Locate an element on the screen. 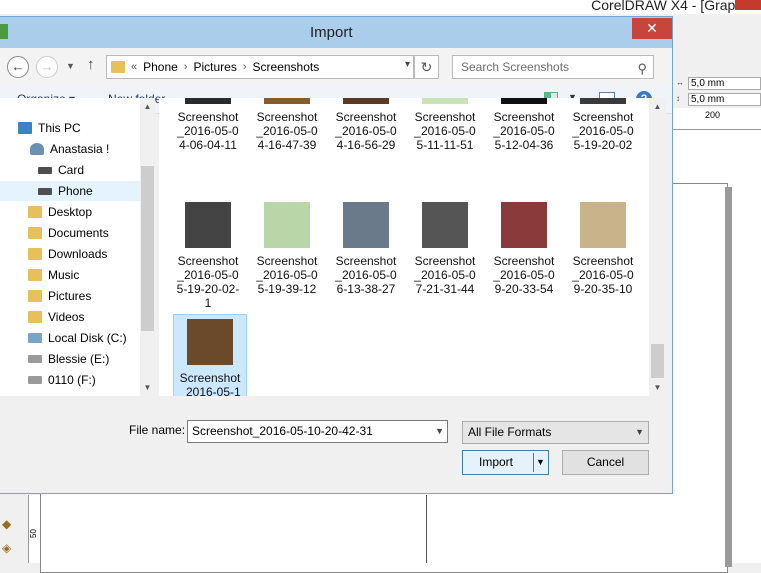 The height and width of the screenshot is (573, 761). file-item: Screenshot _2016-05-0 5-19-20-02 is located at coordinates (603, 125).